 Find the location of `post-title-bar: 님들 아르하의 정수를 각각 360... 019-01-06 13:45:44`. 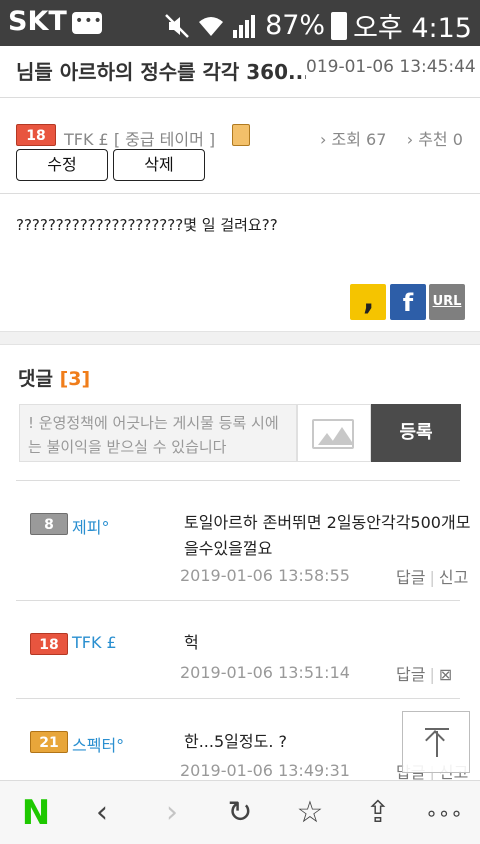

post-title-bar: 님들 아르하의 정수를 각각 360... 019-01-06 13:45:44 is located at coordinates (240, 72).